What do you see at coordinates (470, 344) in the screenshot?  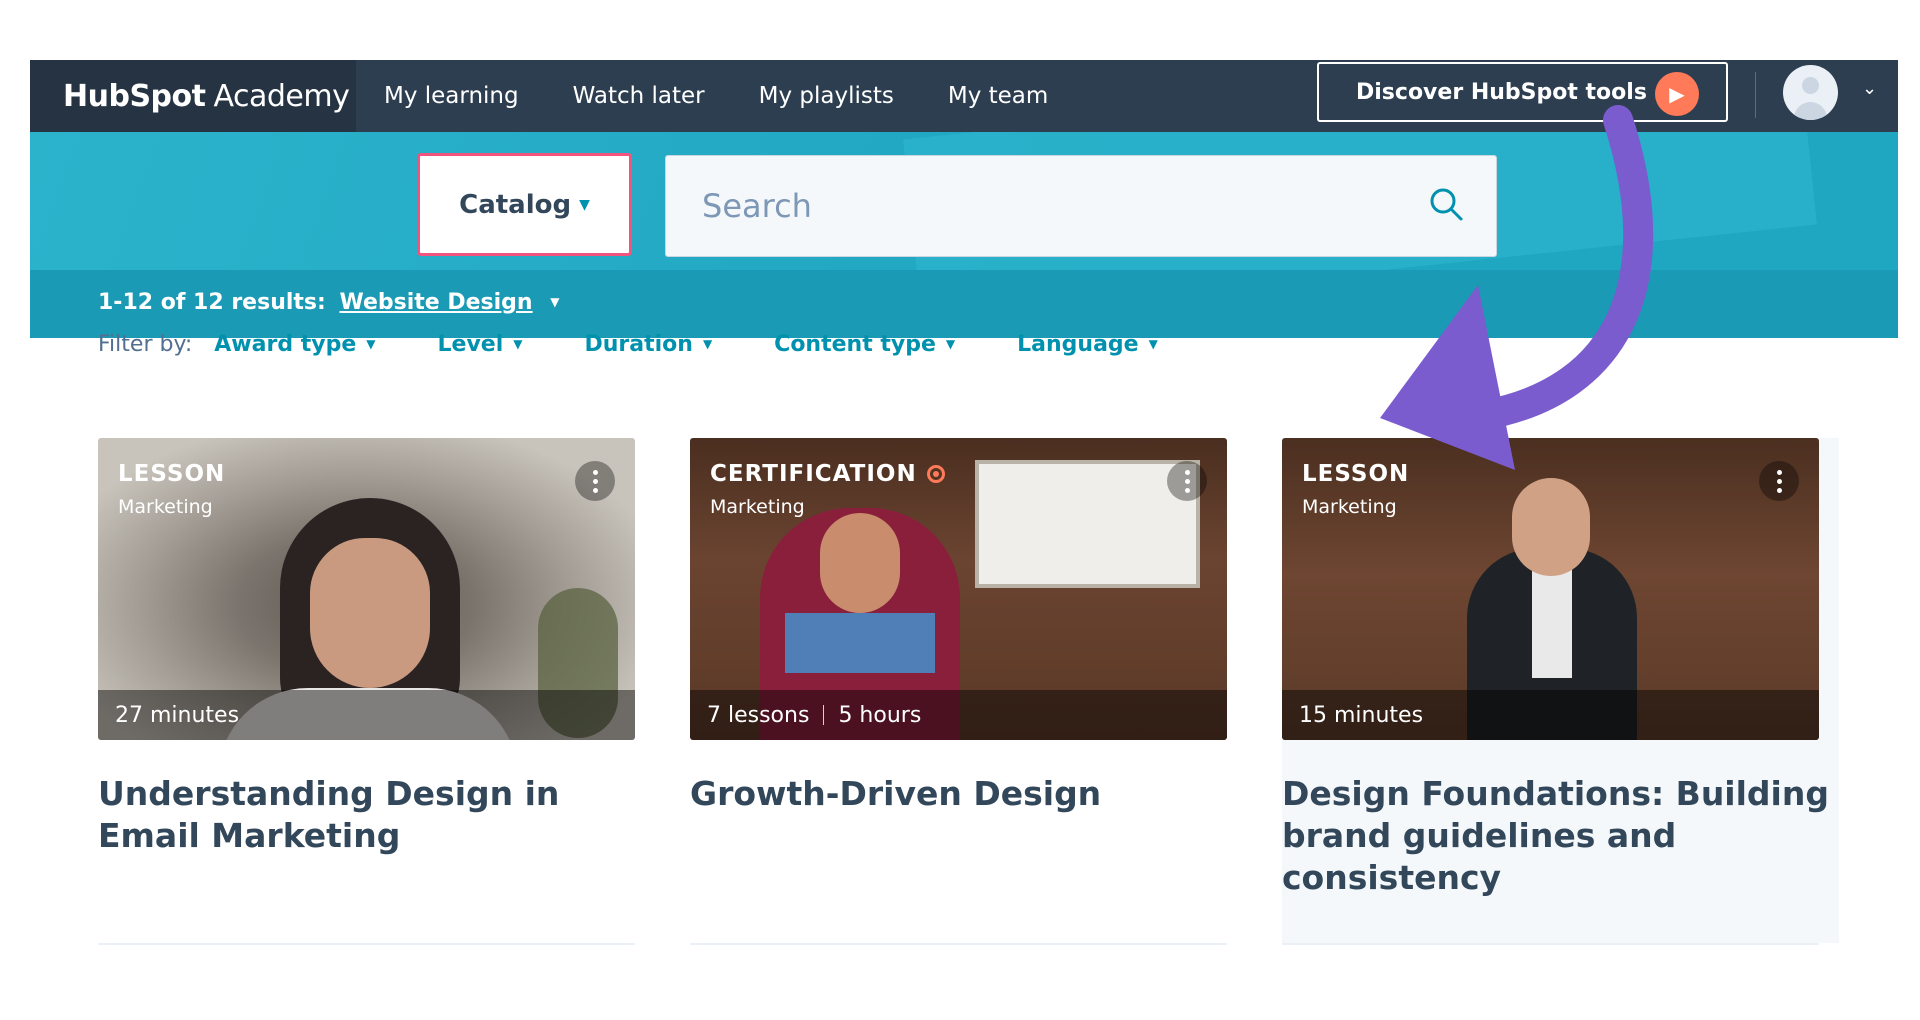 I see `filter-level-label: Level` at bounding box center [470, 344].